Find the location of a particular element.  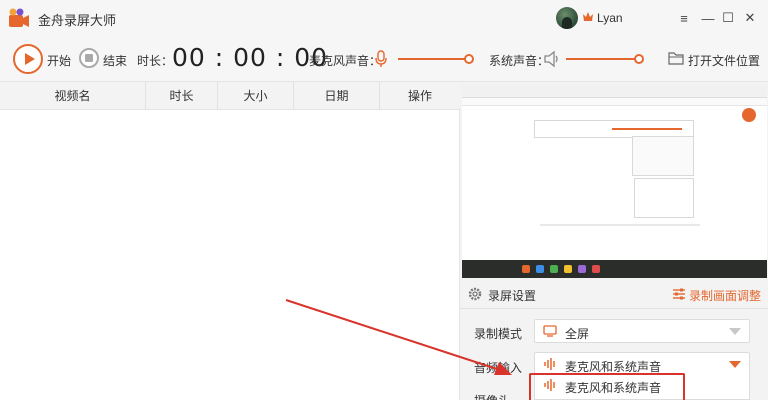

stop-label: 结束 is located at coordinates (115, 60).